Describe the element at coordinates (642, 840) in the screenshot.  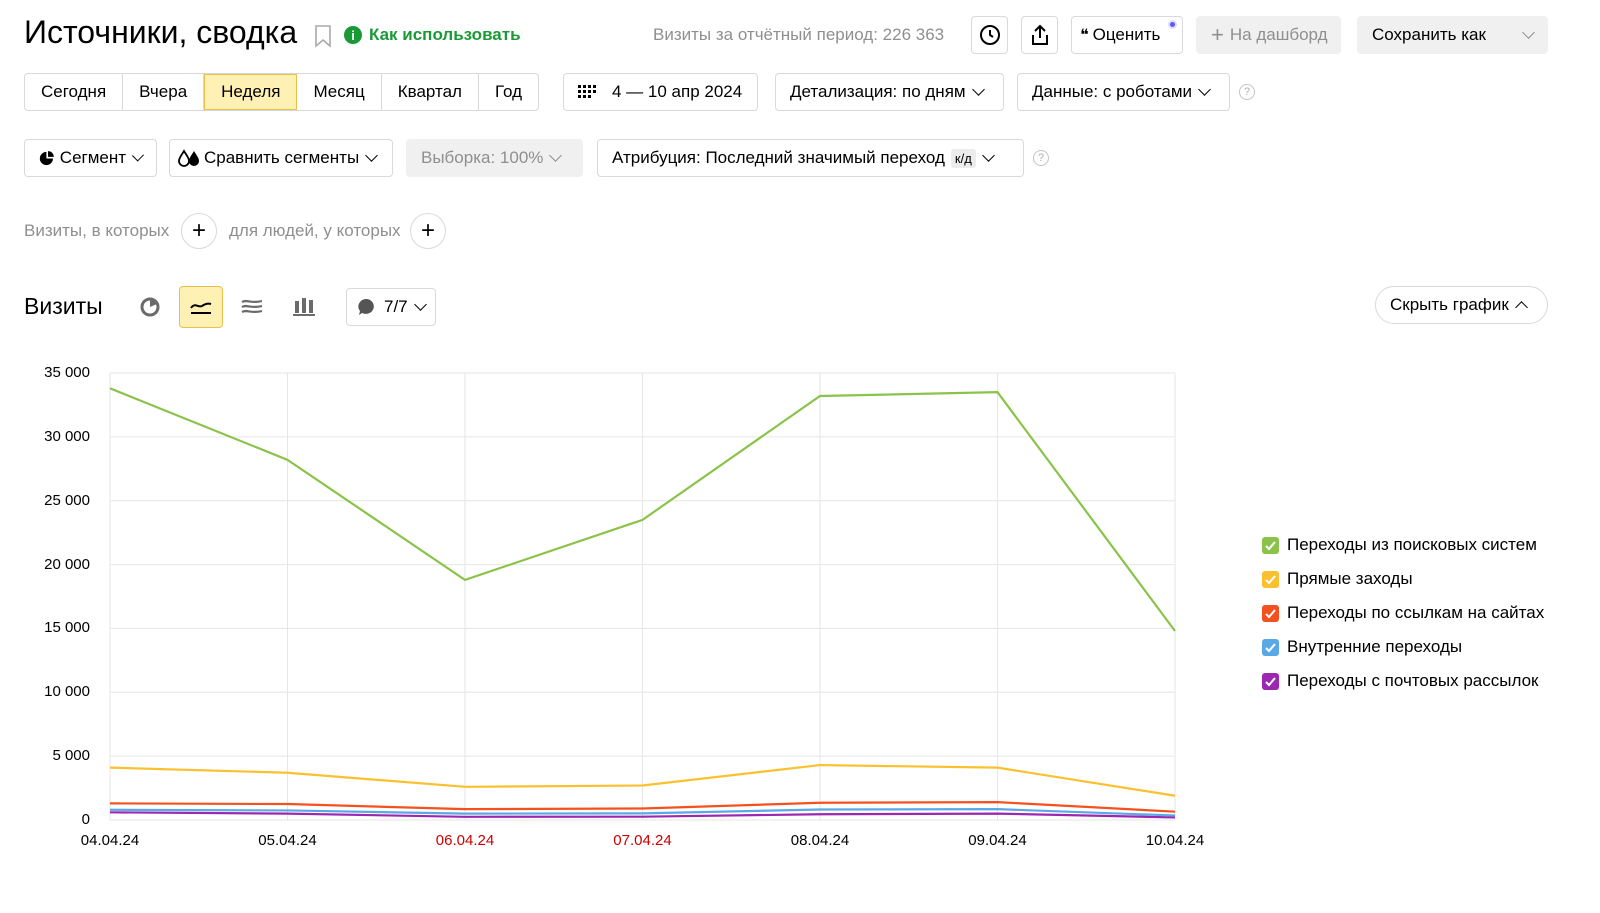
I see `x-tick-label: 07.04.24` at that location.